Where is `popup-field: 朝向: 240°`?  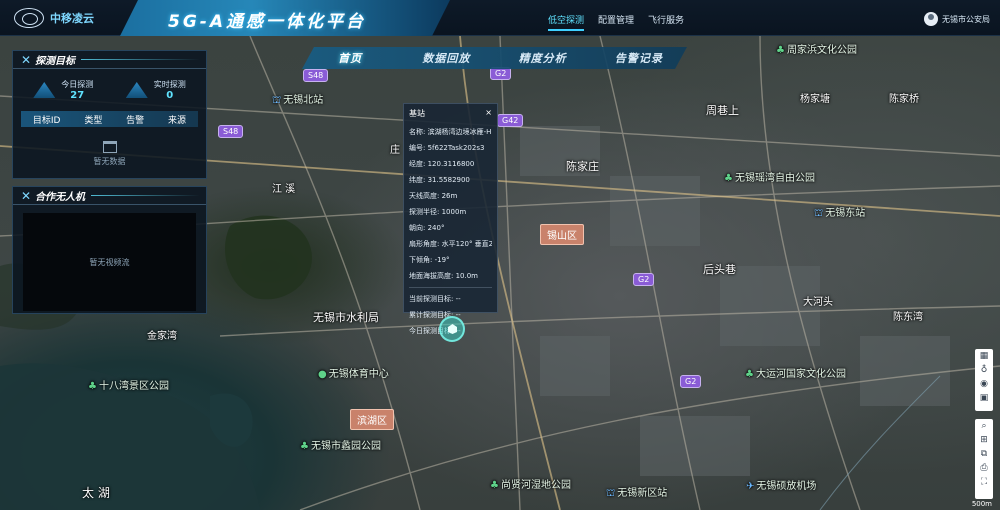
popup-field: 朝向: 240° is located at coordinates (427, 228).